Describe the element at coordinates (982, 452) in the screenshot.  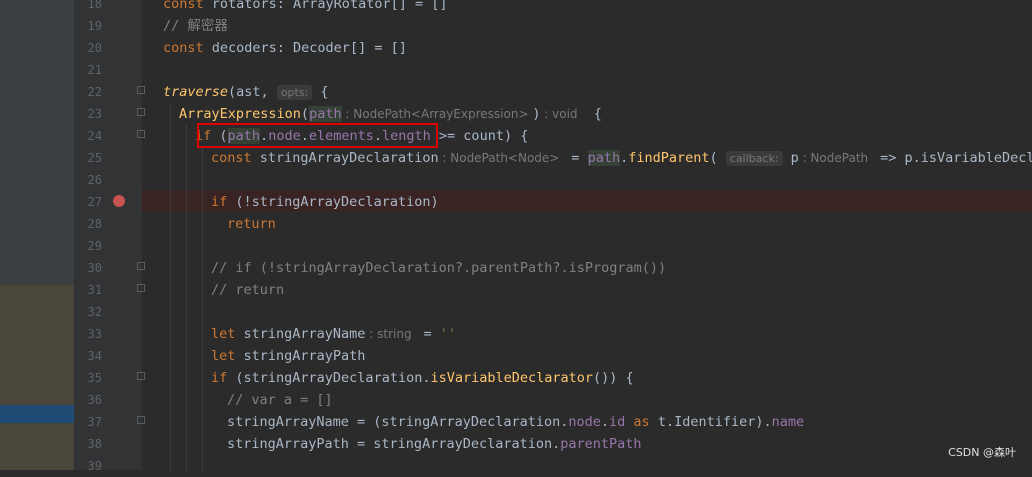
I see `watermark: CSDN @森叶` at that location.